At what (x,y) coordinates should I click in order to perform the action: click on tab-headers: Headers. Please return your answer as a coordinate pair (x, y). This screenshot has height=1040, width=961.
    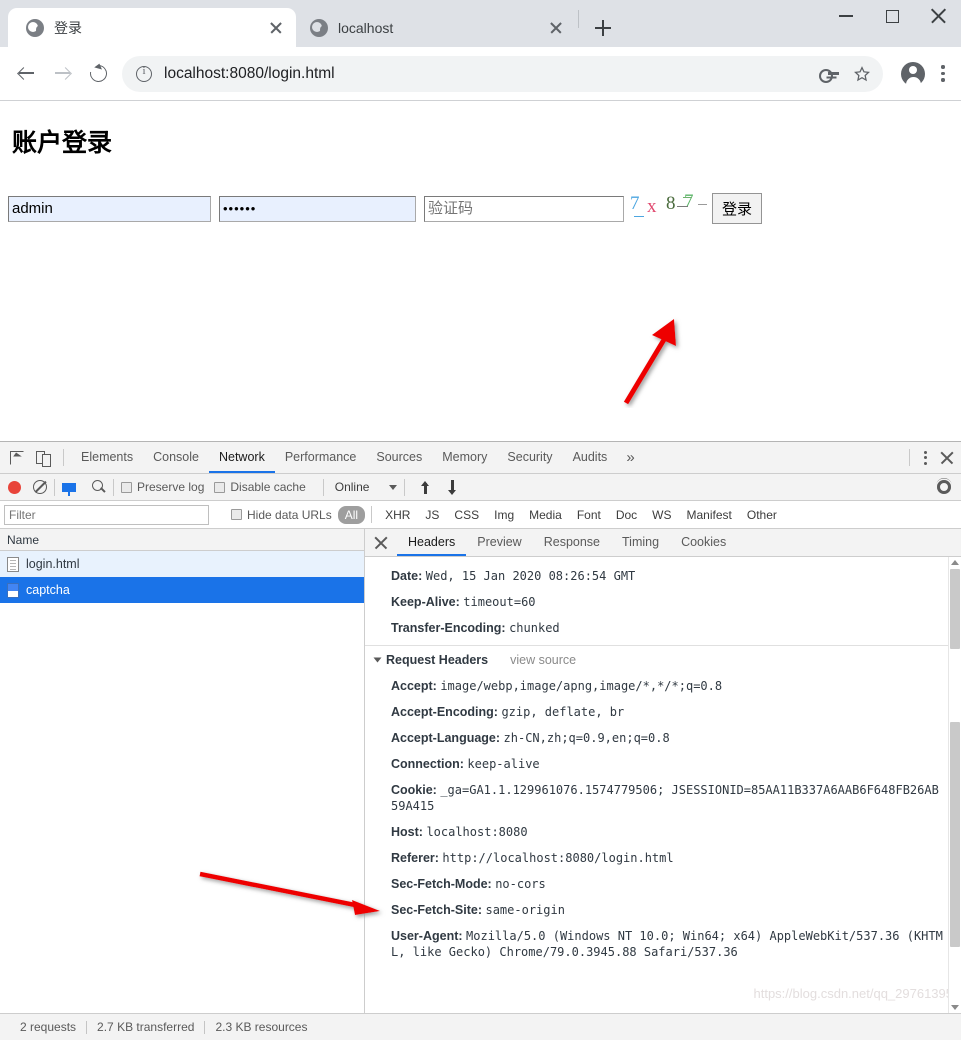
    Looking at the image, I should click on (432, 542).